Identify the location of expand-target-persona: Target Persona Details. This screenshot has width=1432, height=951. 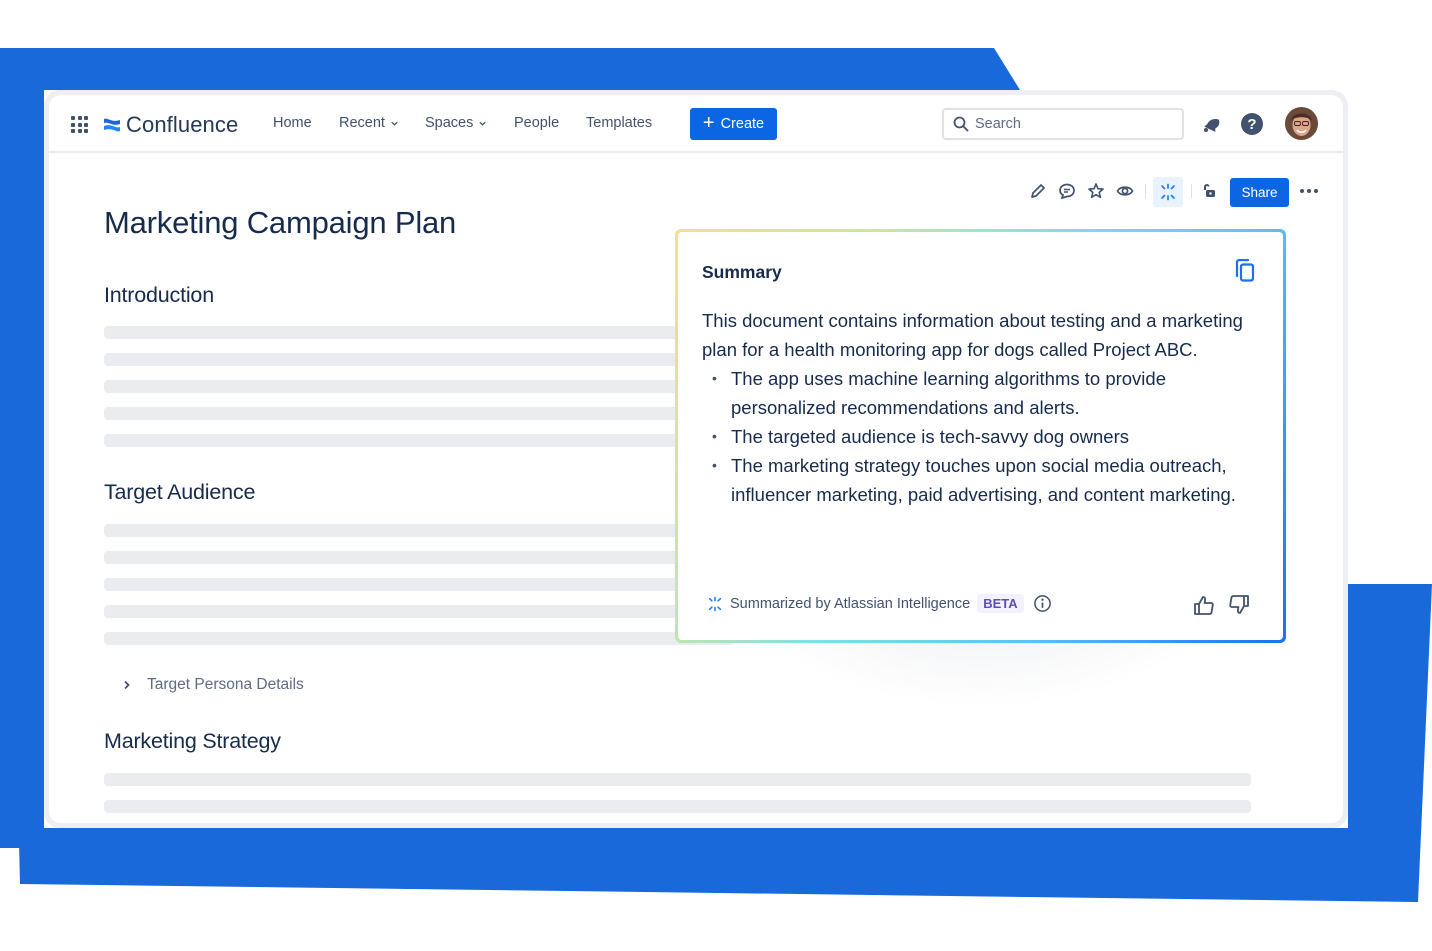
(212, 685).